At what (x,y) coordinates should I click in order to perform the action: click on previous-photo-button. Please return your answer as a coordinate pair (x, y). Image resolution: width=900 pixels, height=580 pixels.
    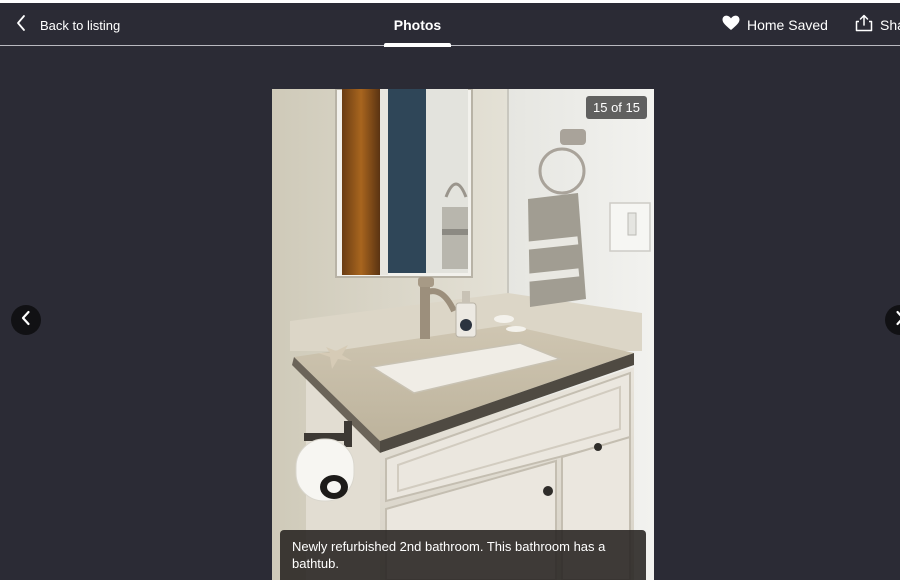
    Looking at the image, I should click on (26, 320).